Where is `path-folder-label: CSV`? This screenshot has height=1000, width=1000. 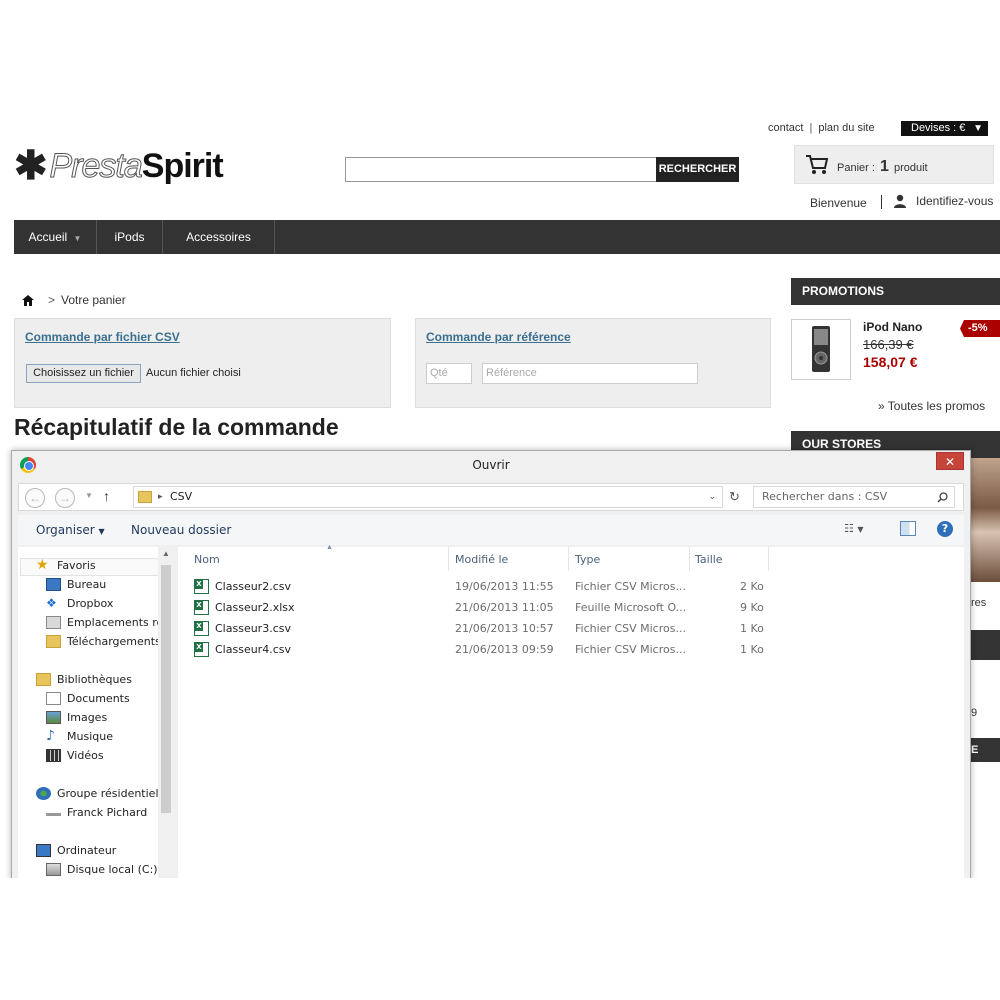
path-folder-label: CSV is located at coordinates (181, 497).